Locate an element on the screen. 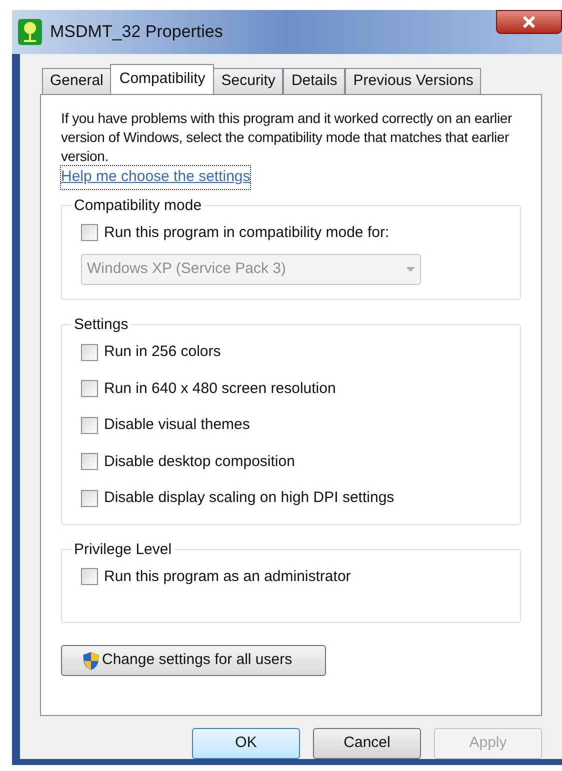 The image size is (562, 771). dropdown-arrow-icon is located at coordinates (410, 269).